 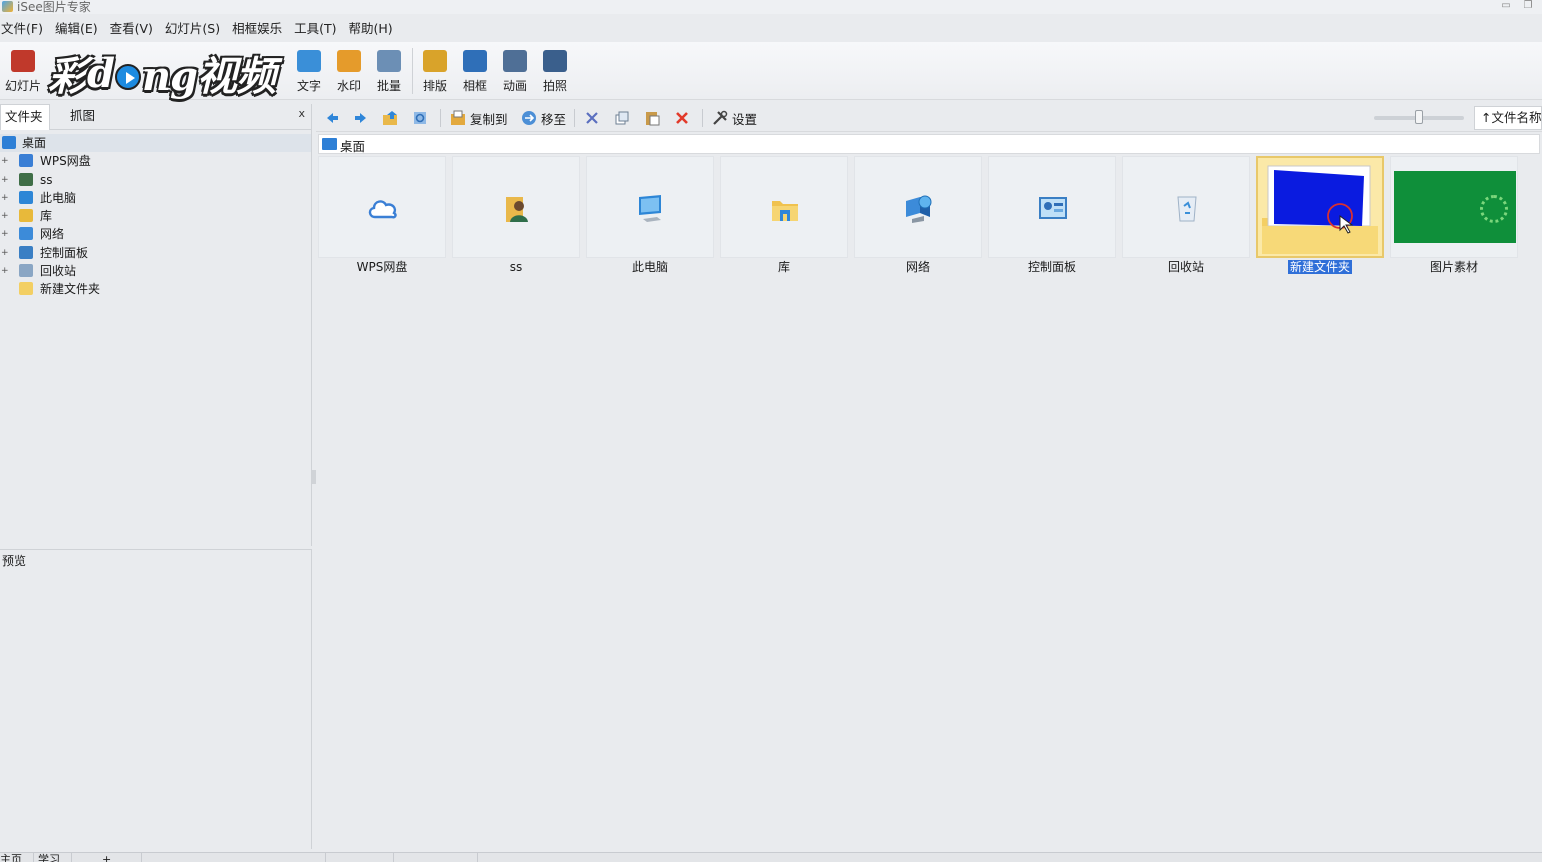 I want to click on computer-icon, so click(x=650, y=208).